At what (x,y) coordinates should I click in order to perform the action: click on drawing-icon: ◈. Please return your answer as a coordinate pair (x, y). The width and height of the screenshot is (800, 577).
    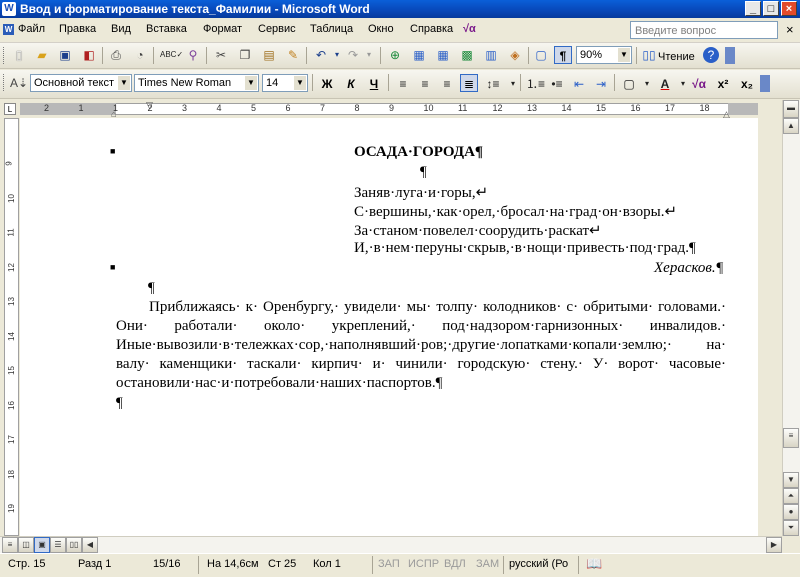
    Looking at the image, I should click on (515, 55).